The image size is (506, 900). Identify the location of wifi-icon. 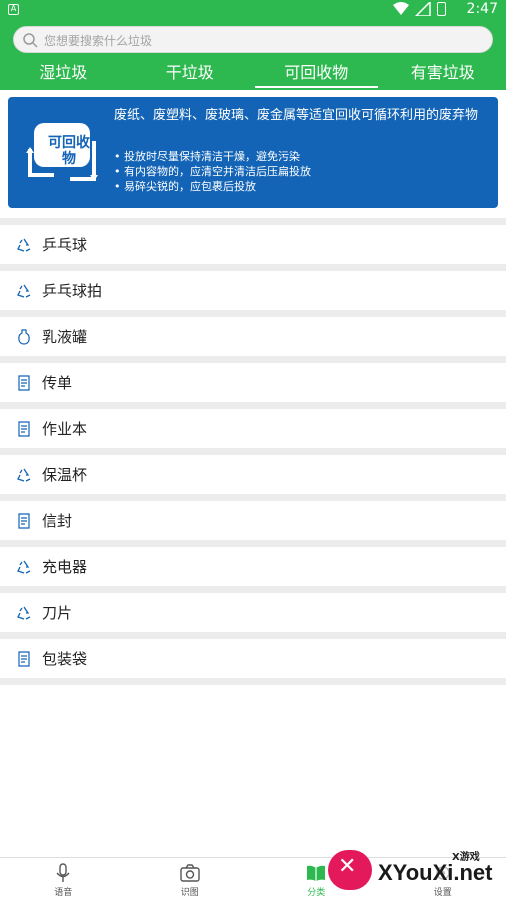
(401, 8).